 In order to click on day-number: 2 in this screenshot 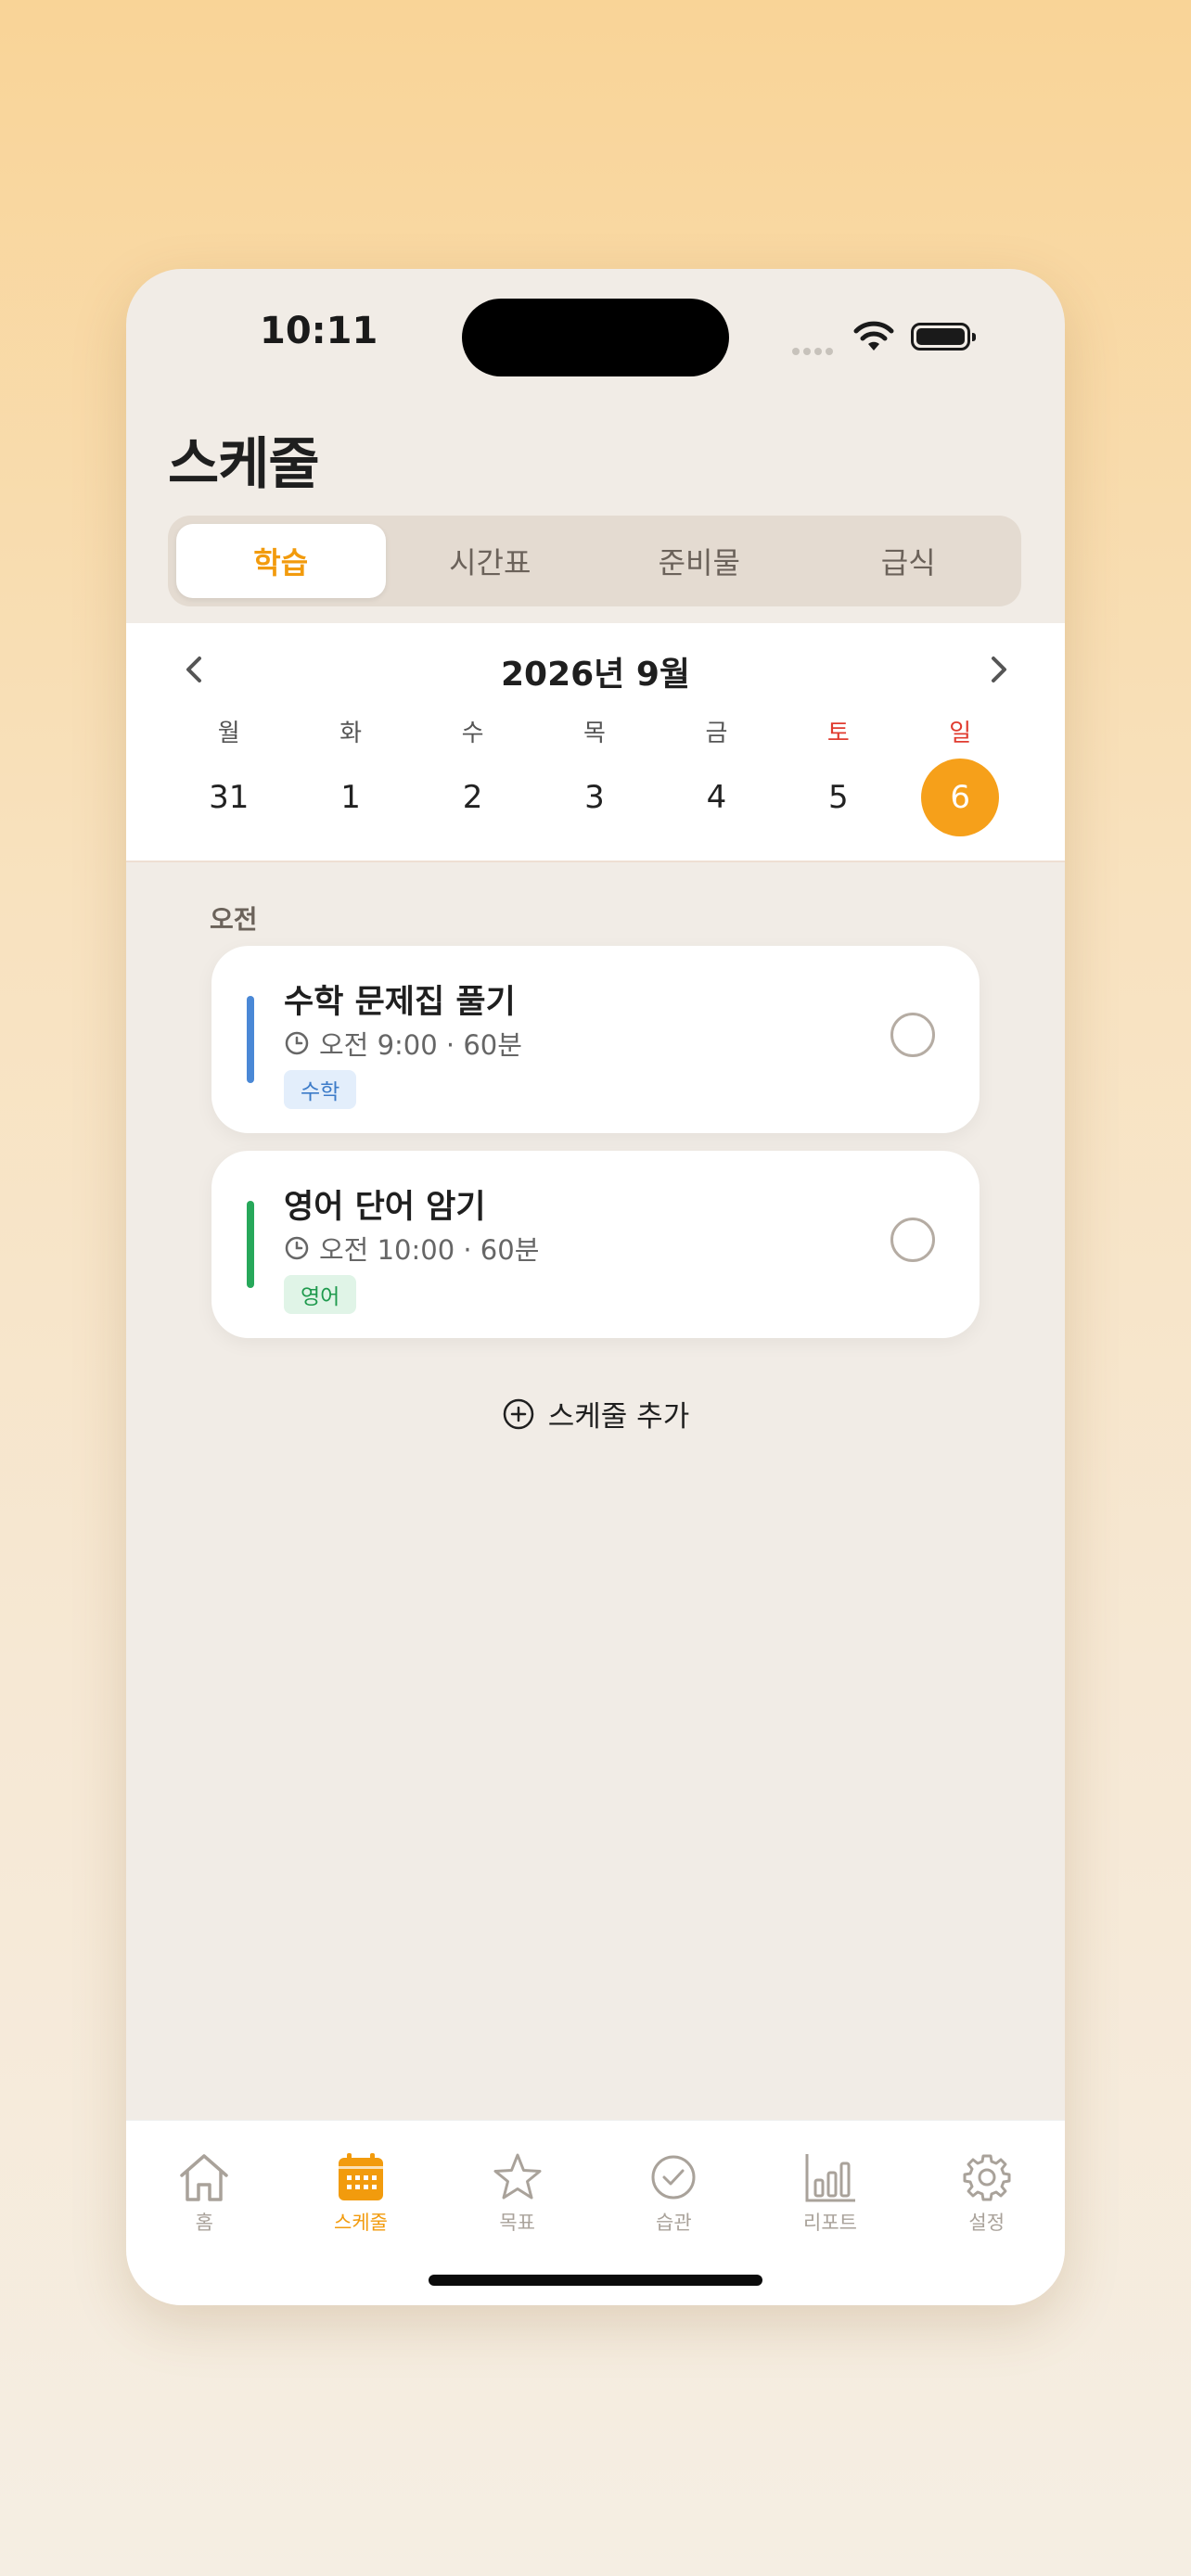, I will do `click(472, 797)`.